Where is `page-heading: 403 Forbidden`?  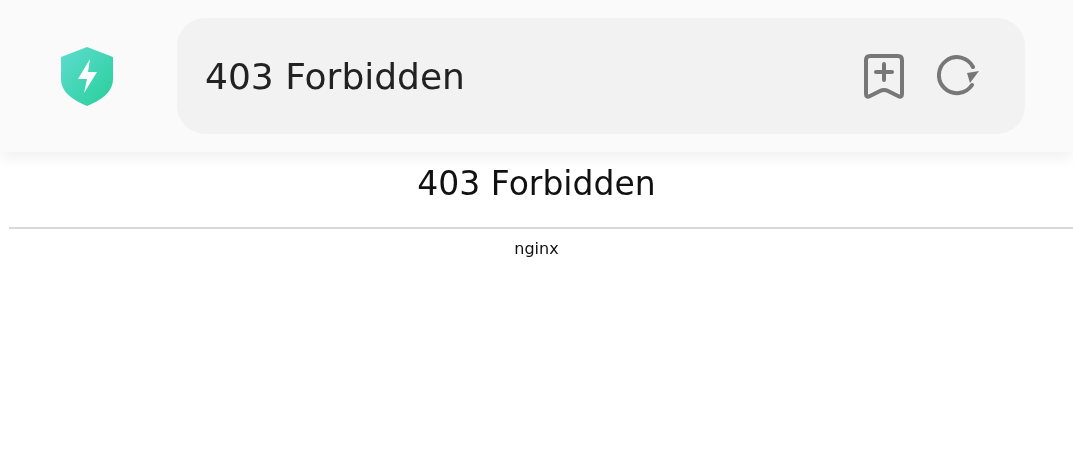
page-heading: 403 Forbidden is located at coordinates (536, 183).